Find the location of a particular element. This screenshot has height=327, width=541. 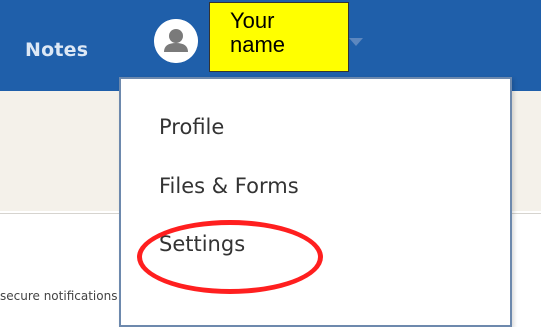

menu-item-profile: Profile is located at coordinates (191, 127).